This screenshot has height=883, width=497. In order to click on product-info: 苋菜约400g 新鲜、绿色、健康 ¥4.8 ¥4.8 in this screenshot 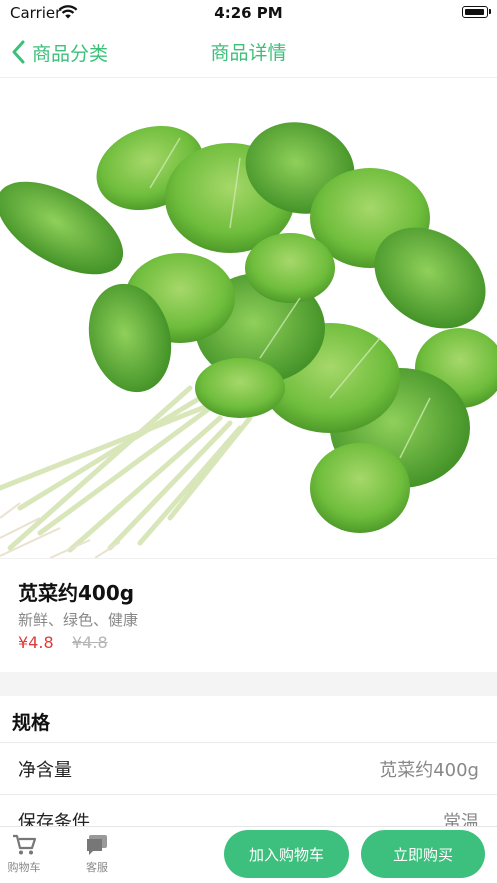, I will do `click(248, 615)`.